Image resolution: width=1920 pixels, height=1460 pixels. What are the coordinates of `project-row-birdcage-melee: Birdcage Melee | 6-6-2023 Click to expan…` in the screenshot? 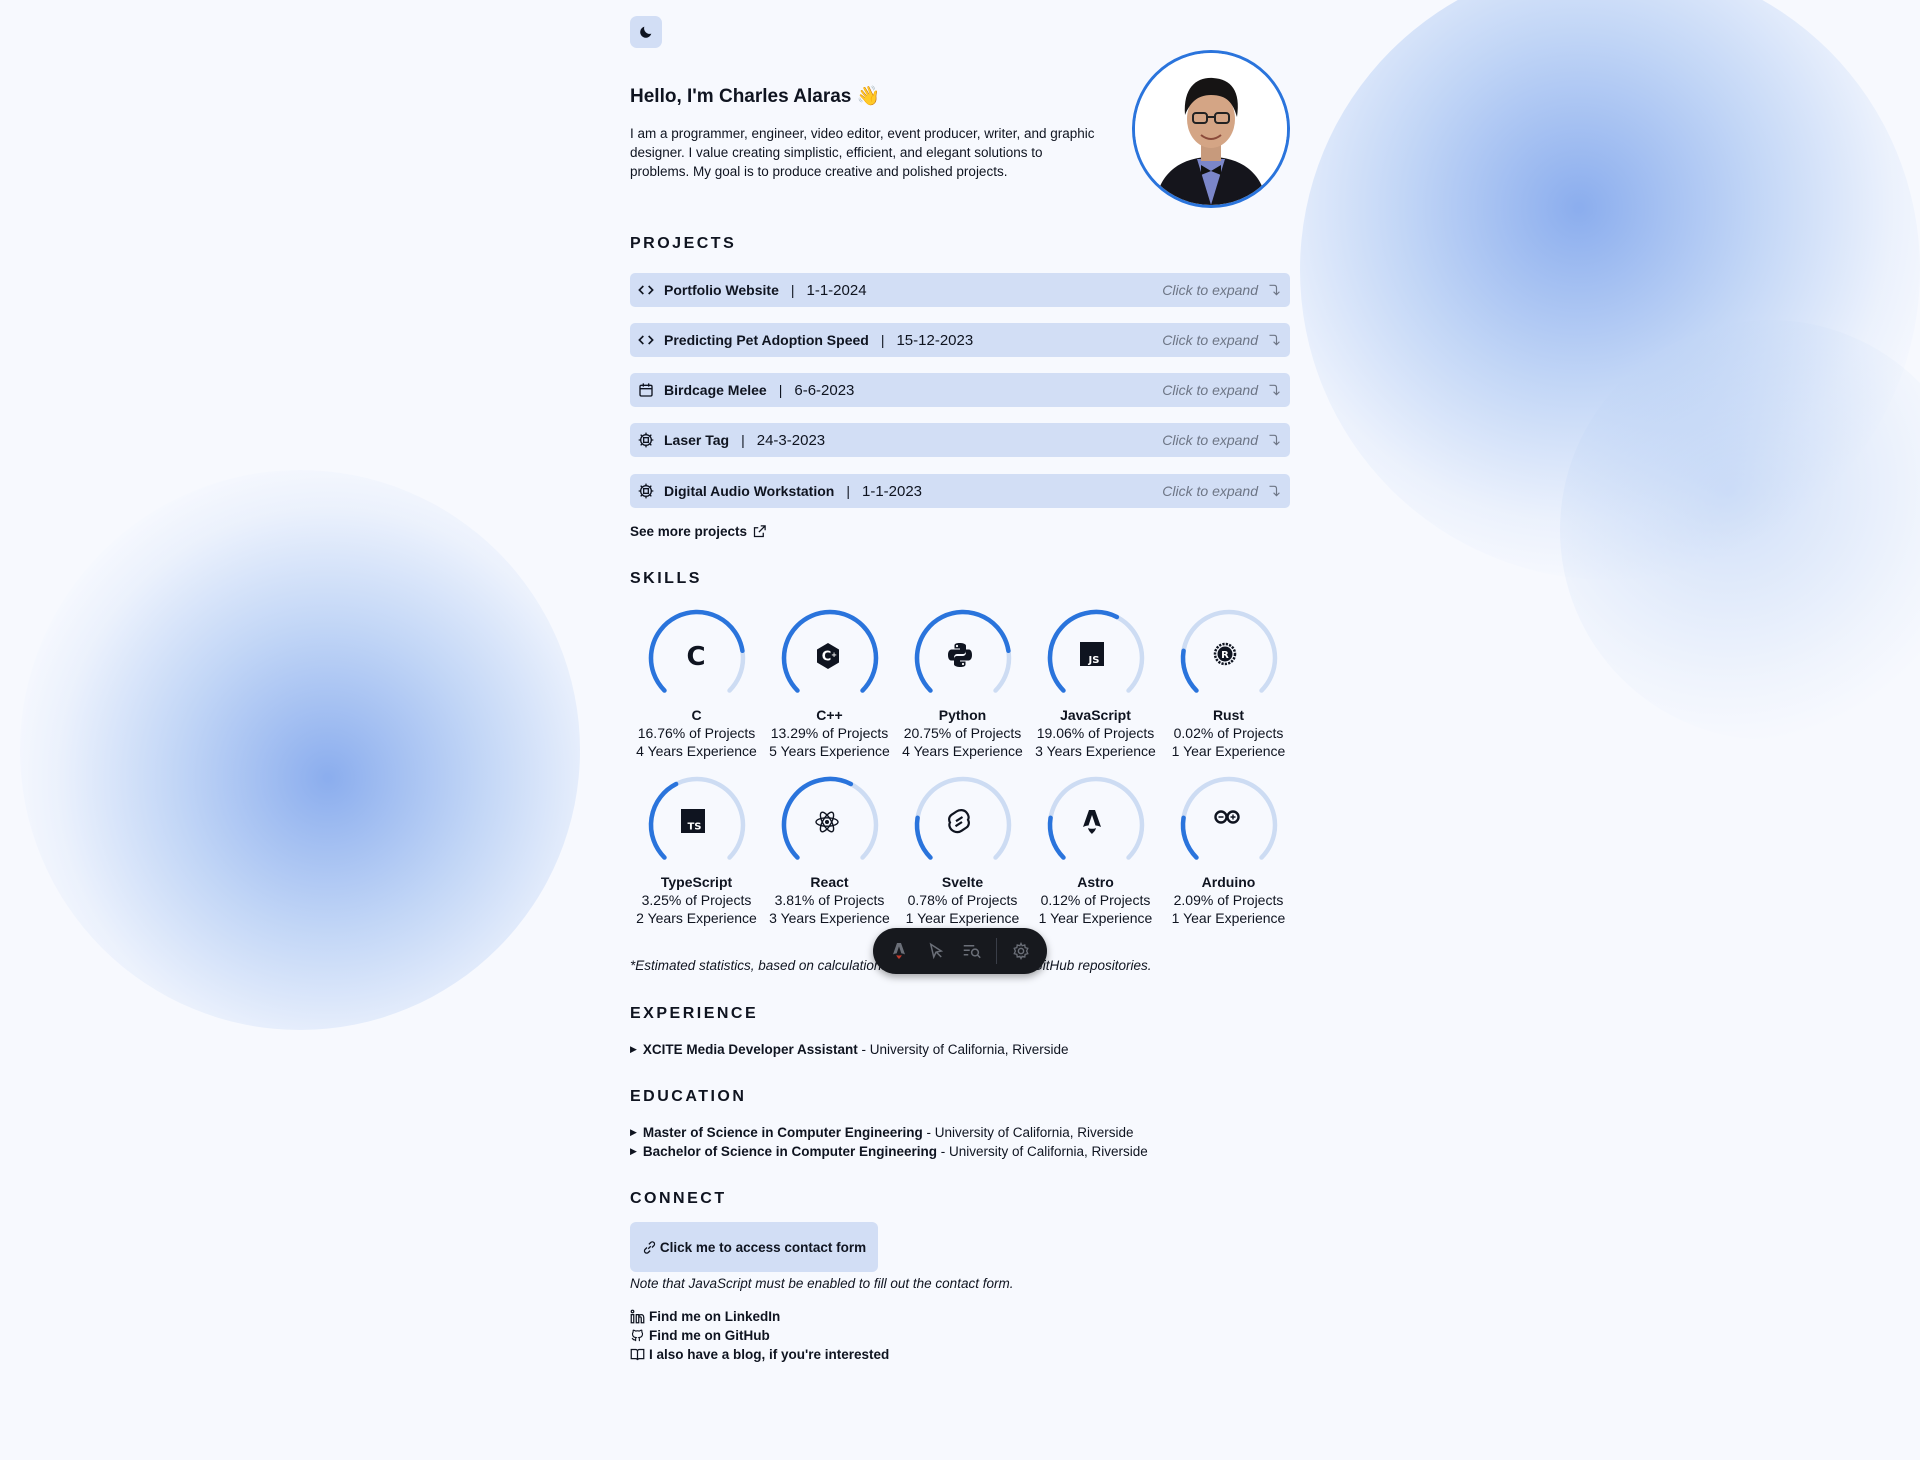 It's located at (960, 390).